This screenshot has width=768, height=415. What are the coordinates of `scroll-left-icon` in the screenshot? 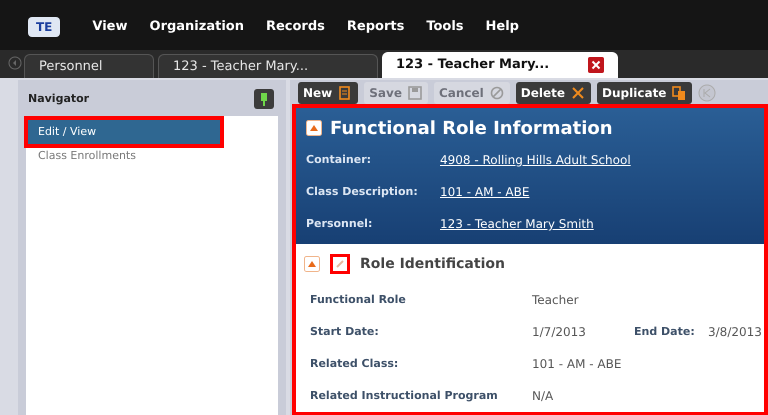 It's located at (15, 63).